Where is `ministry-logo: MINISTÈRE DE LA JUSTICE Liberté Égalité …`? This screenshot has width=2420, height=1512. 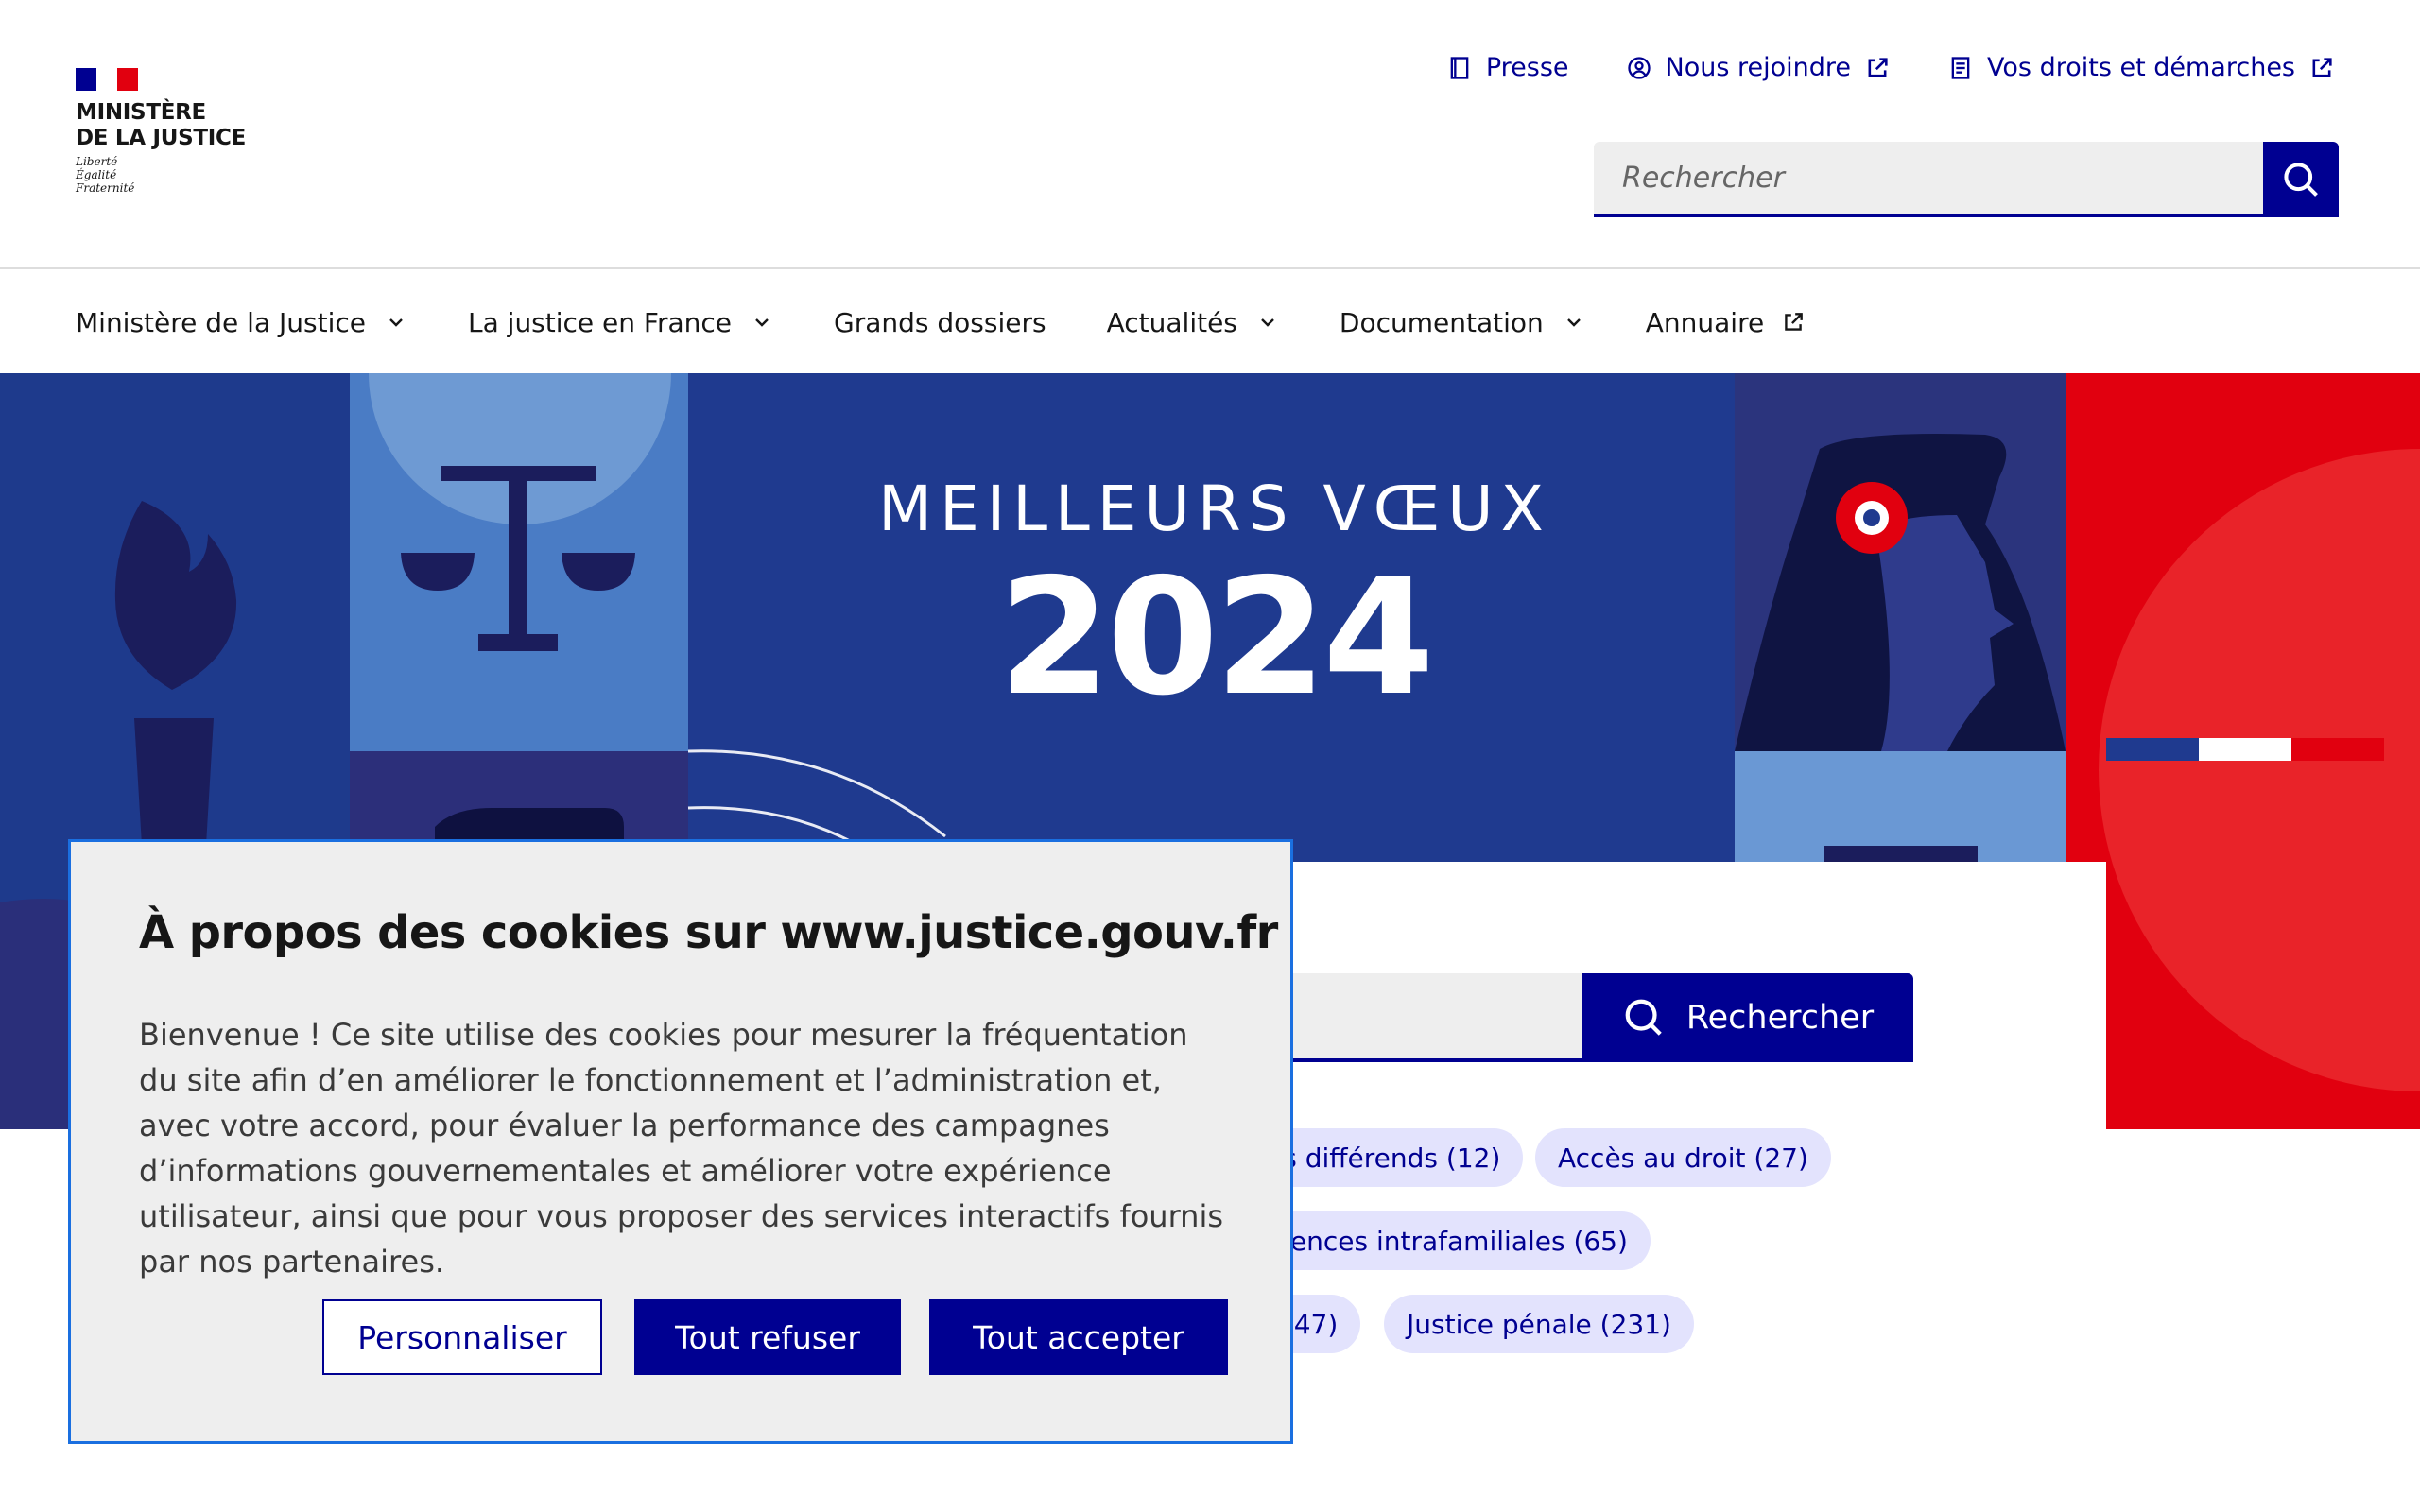
ministry-logo: MINISTÈRE DE LA JUSTICE Liberté Égalité … is located at coordinates (170, 139).